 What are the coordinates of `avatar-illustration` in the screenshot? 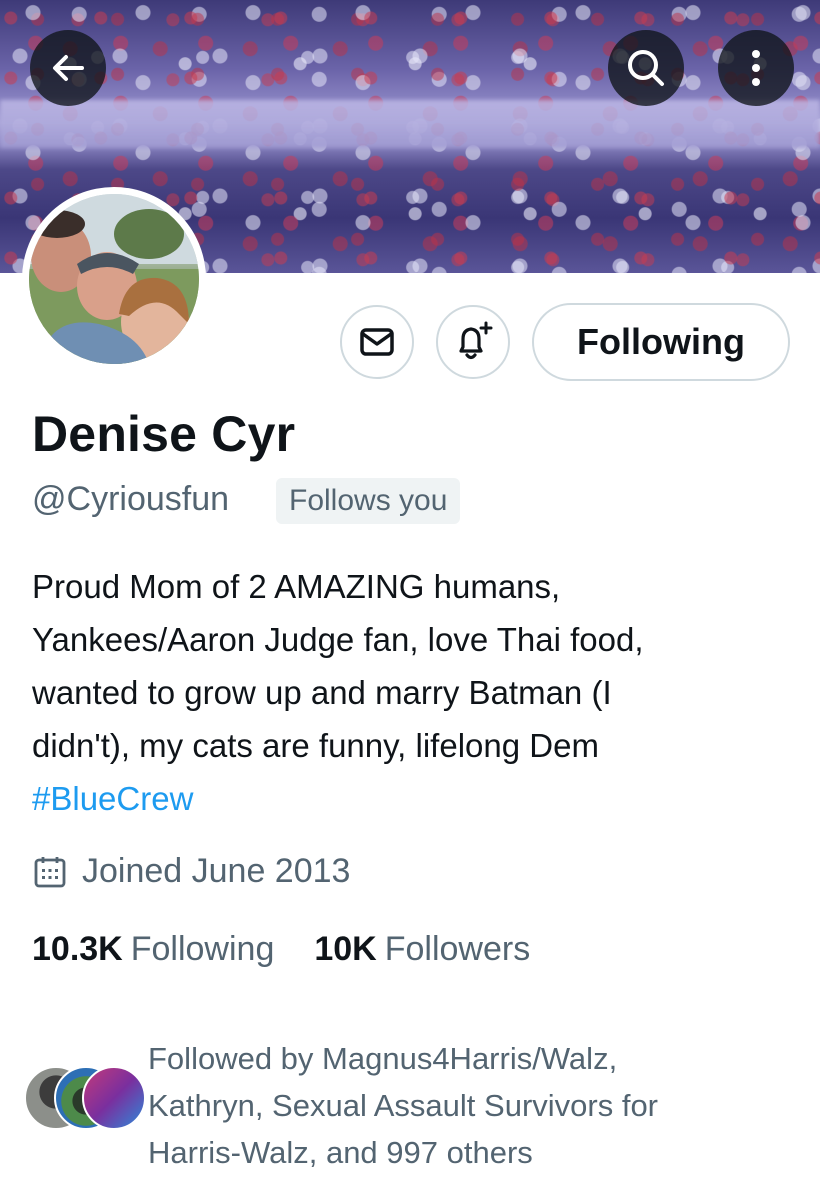 It's located at (114, 279).